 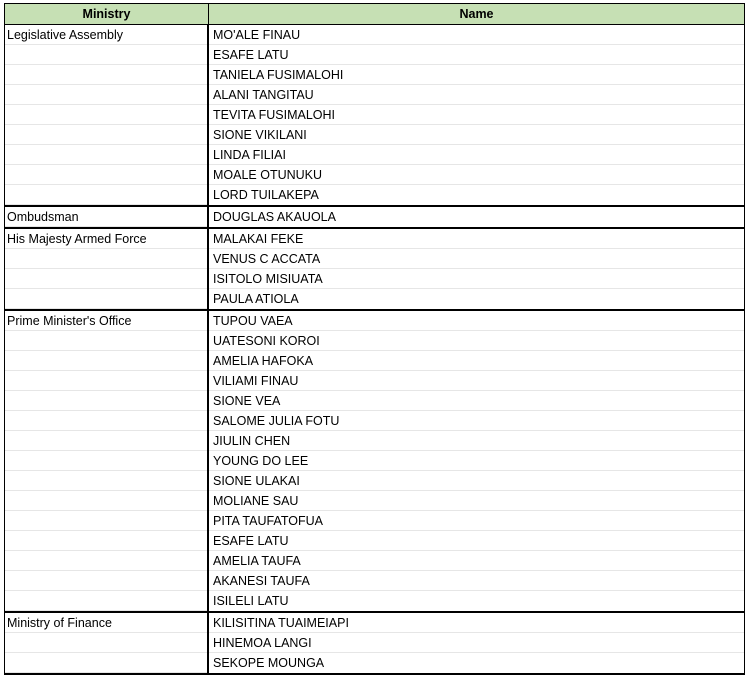 I want to click on ministry-group: Ombudsman DOUGLAS AKAUOLA, so click(x=374, y=218).